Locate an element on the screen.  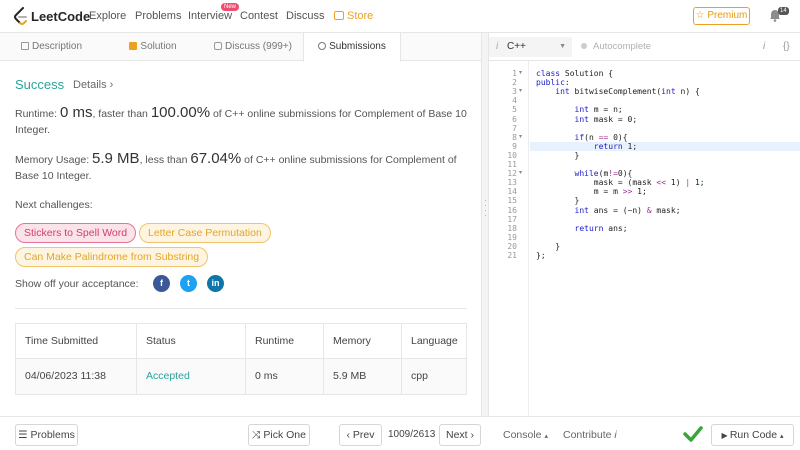
line-number: 17 is located at coordinates (512, 219).